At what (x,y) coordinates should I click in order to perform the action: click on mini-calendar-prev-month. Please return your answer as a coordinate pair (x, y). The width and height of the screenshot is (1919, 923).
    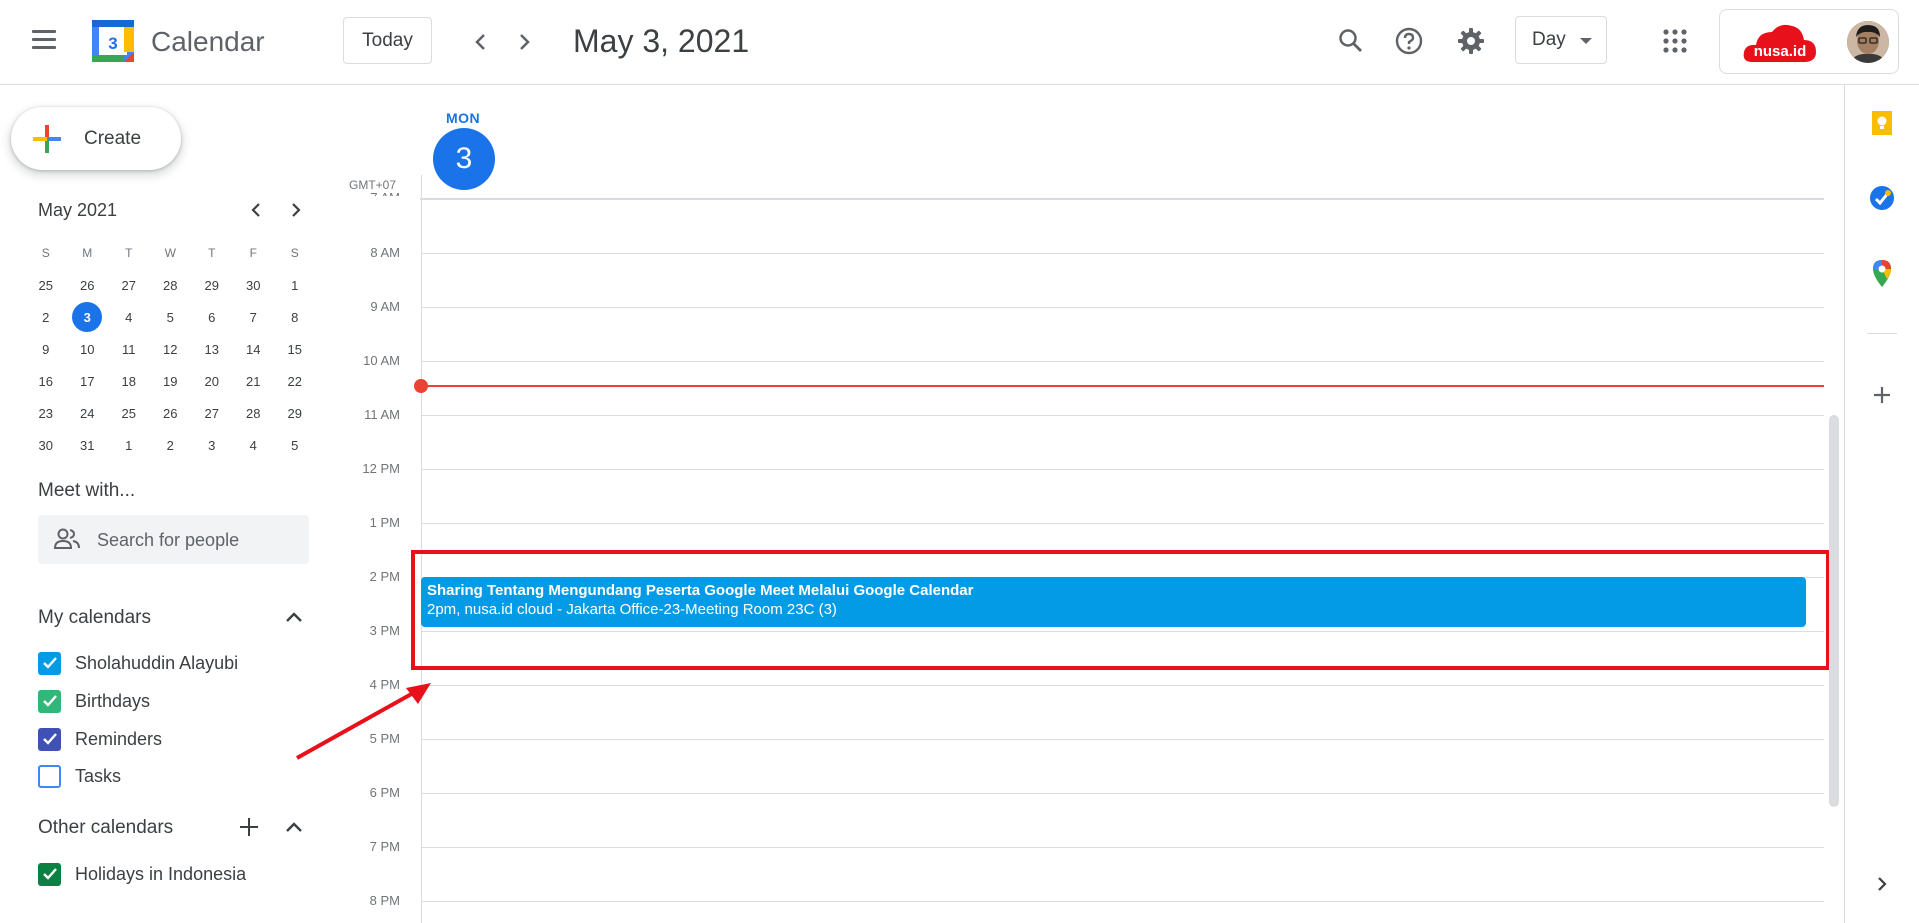
    Looking at the image, I should click on (256, 210).